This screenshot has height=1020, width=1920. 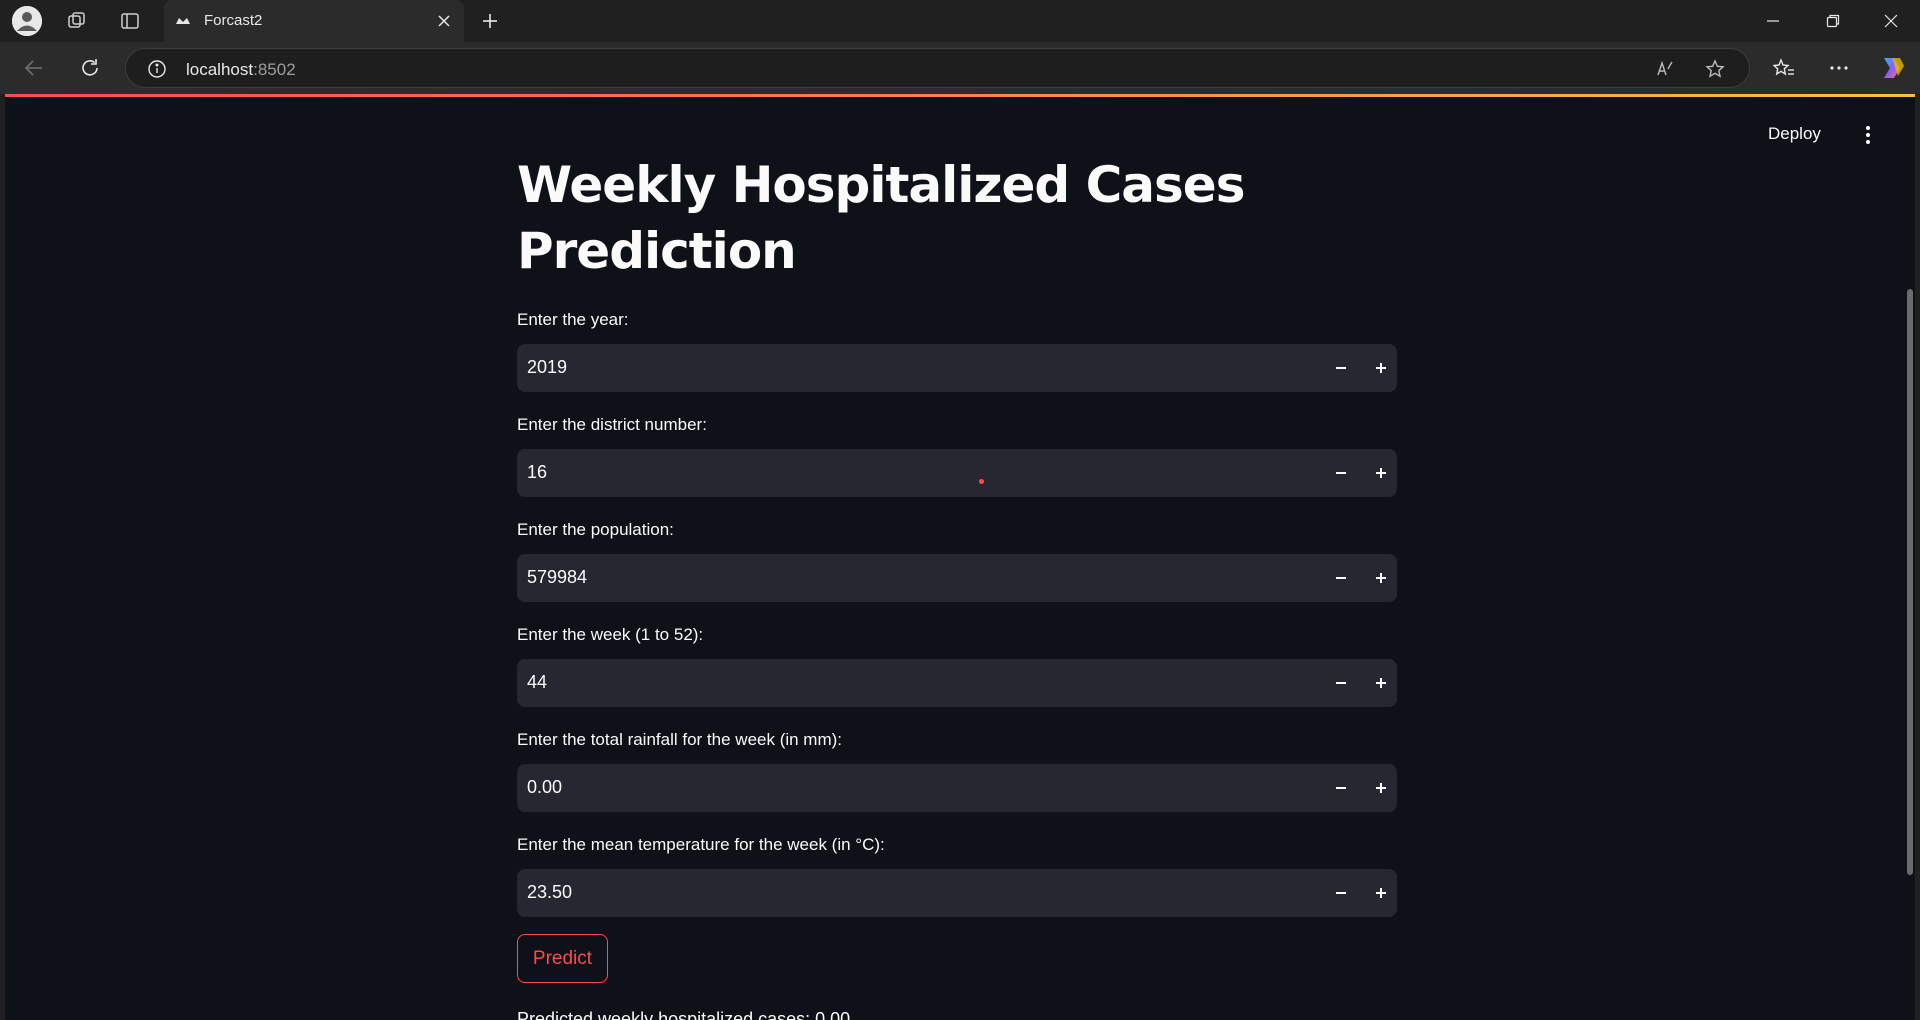 I want to click on field-label: Enter the population:, so click(x=595, y=529).